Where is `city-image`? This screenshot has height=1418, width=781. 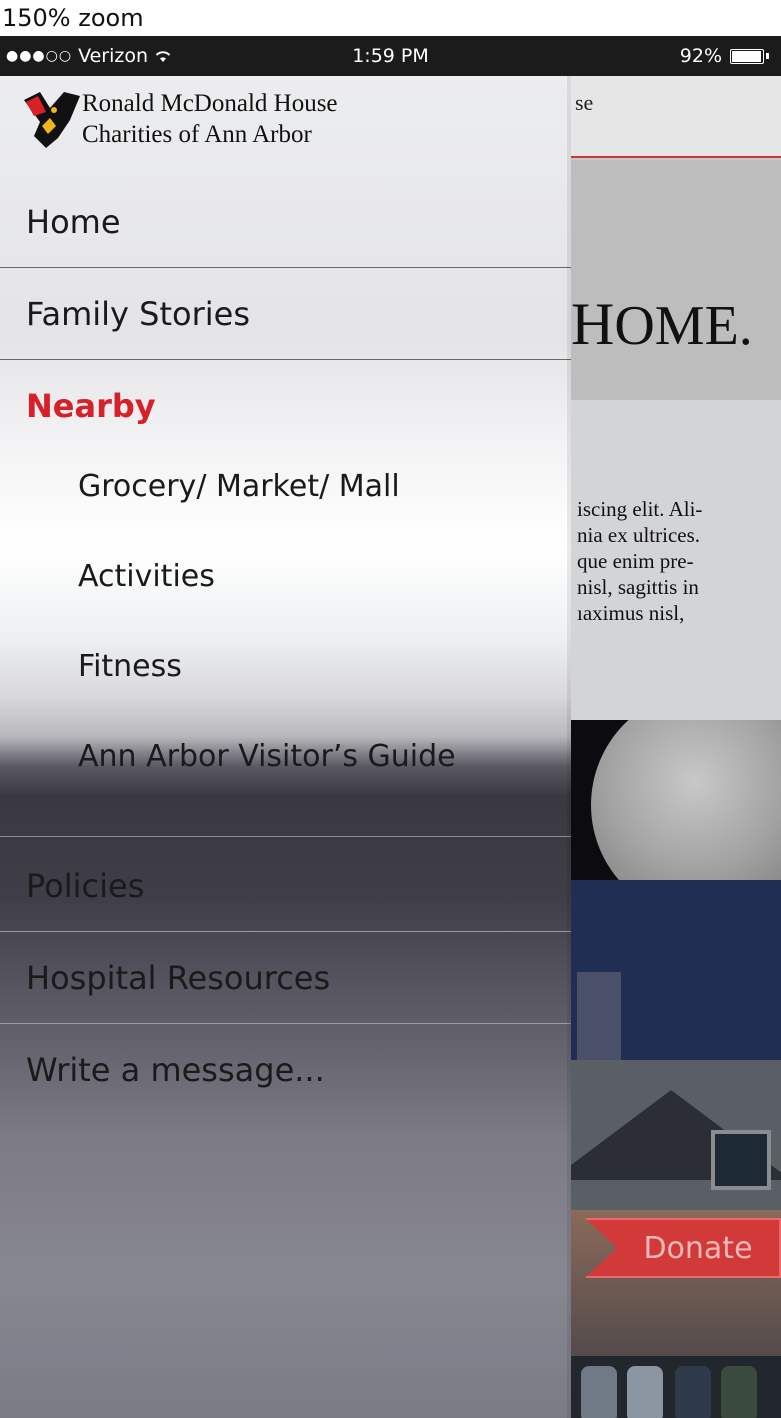
city-image is located at coordinates (676, 971).